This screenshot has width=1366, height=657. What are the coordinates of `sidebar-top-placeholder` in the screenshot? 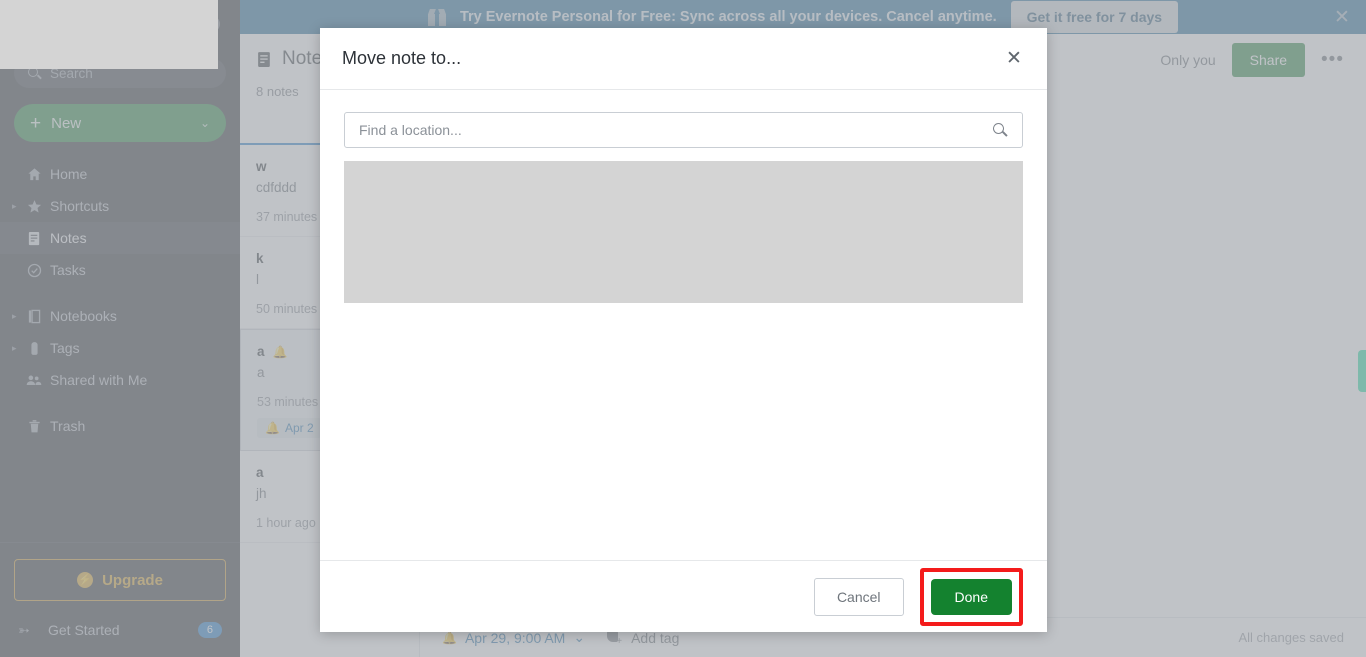 It's located at (109, 34).